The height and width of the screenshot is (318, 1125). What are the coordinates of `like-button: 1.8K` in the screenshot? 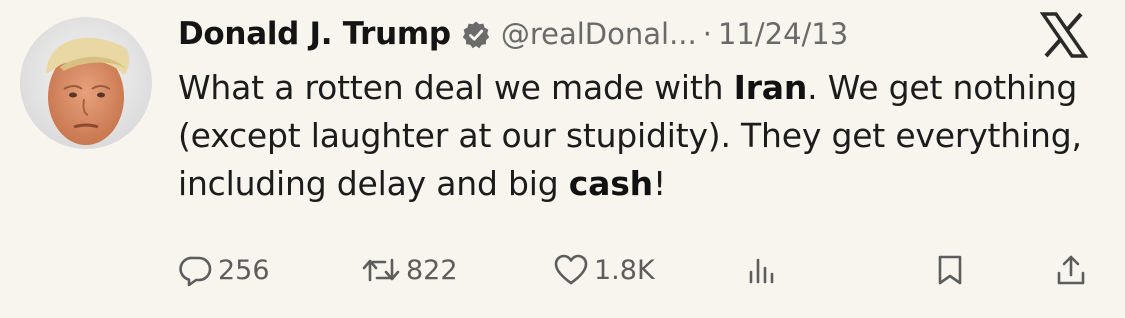 It's located at (603, 270).